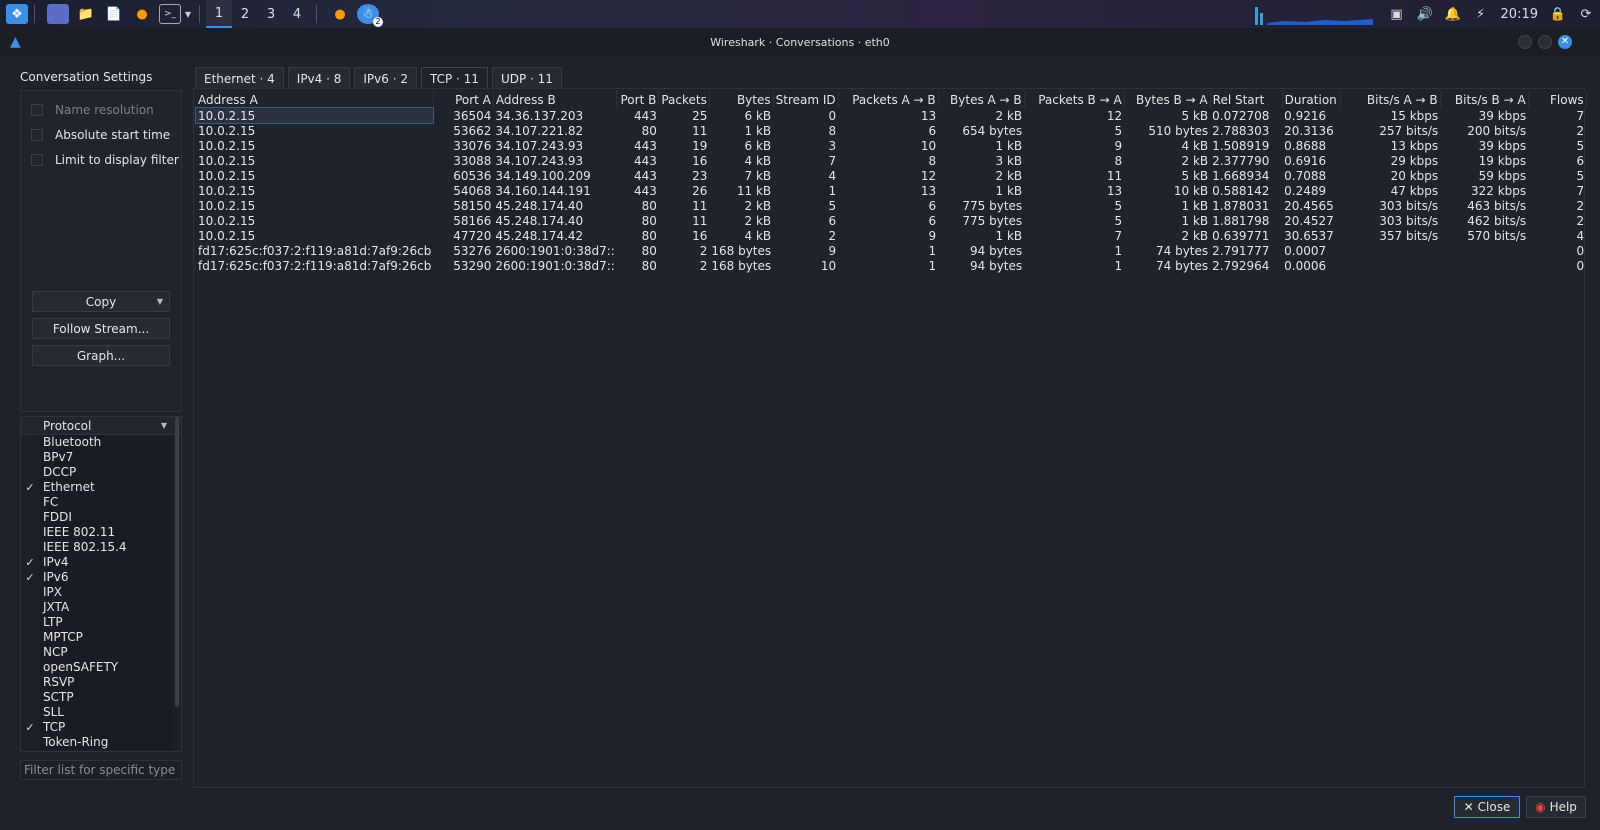 Image resolution: width=1600 pixels, height=830 pixels. What do you see at coordinates (142, 14) in the screenshot?
I see `firefox-icon: ●` at bounding box center [142, 14].